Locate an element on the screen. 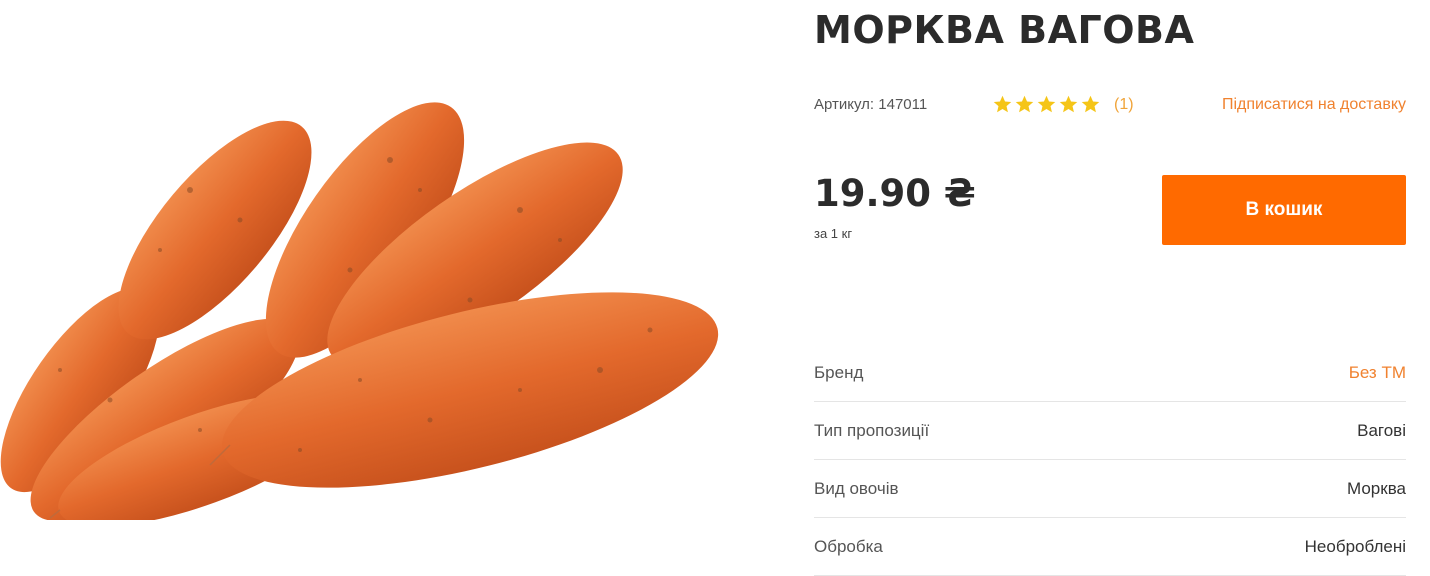  rating: (1) is located at coordinates (1063, 104).